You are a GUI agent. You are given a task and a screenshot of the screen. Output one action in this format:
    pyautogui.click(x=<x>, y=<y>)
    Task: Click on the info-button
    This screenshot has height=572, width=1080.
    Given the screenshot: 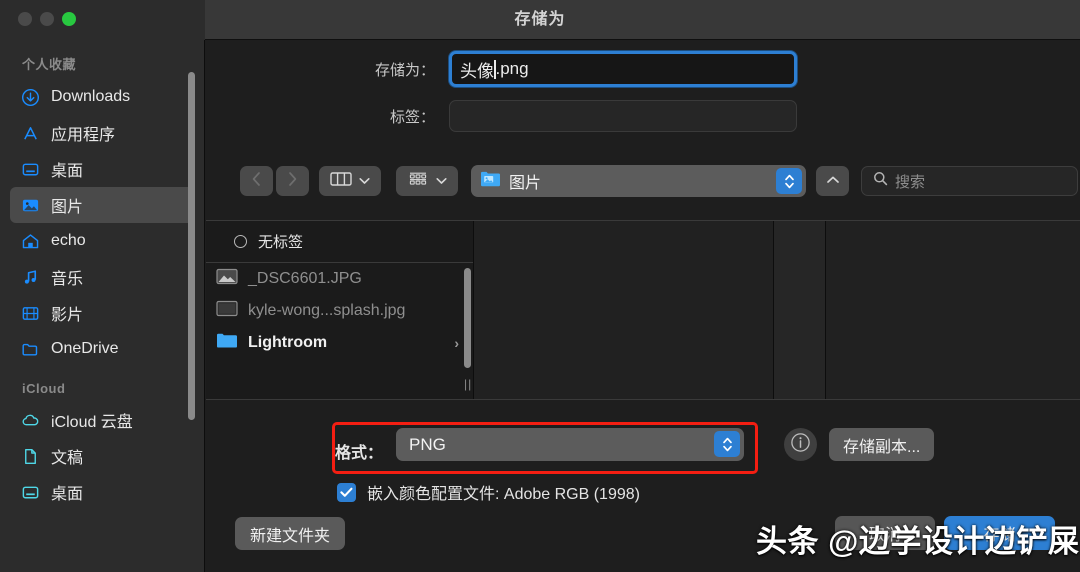 What is the action you would take?
    pyautogui.click(x=800, y=444)
    